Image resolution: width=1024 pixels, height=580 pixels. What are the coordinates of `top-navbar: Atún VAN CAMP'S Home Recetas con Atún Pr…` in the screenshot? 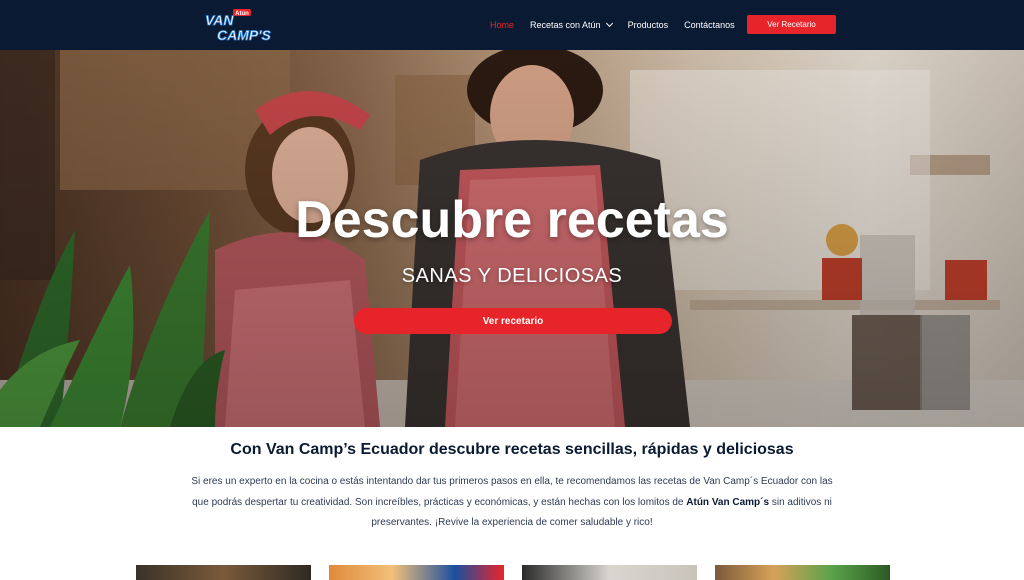 It's located at (512, 25).